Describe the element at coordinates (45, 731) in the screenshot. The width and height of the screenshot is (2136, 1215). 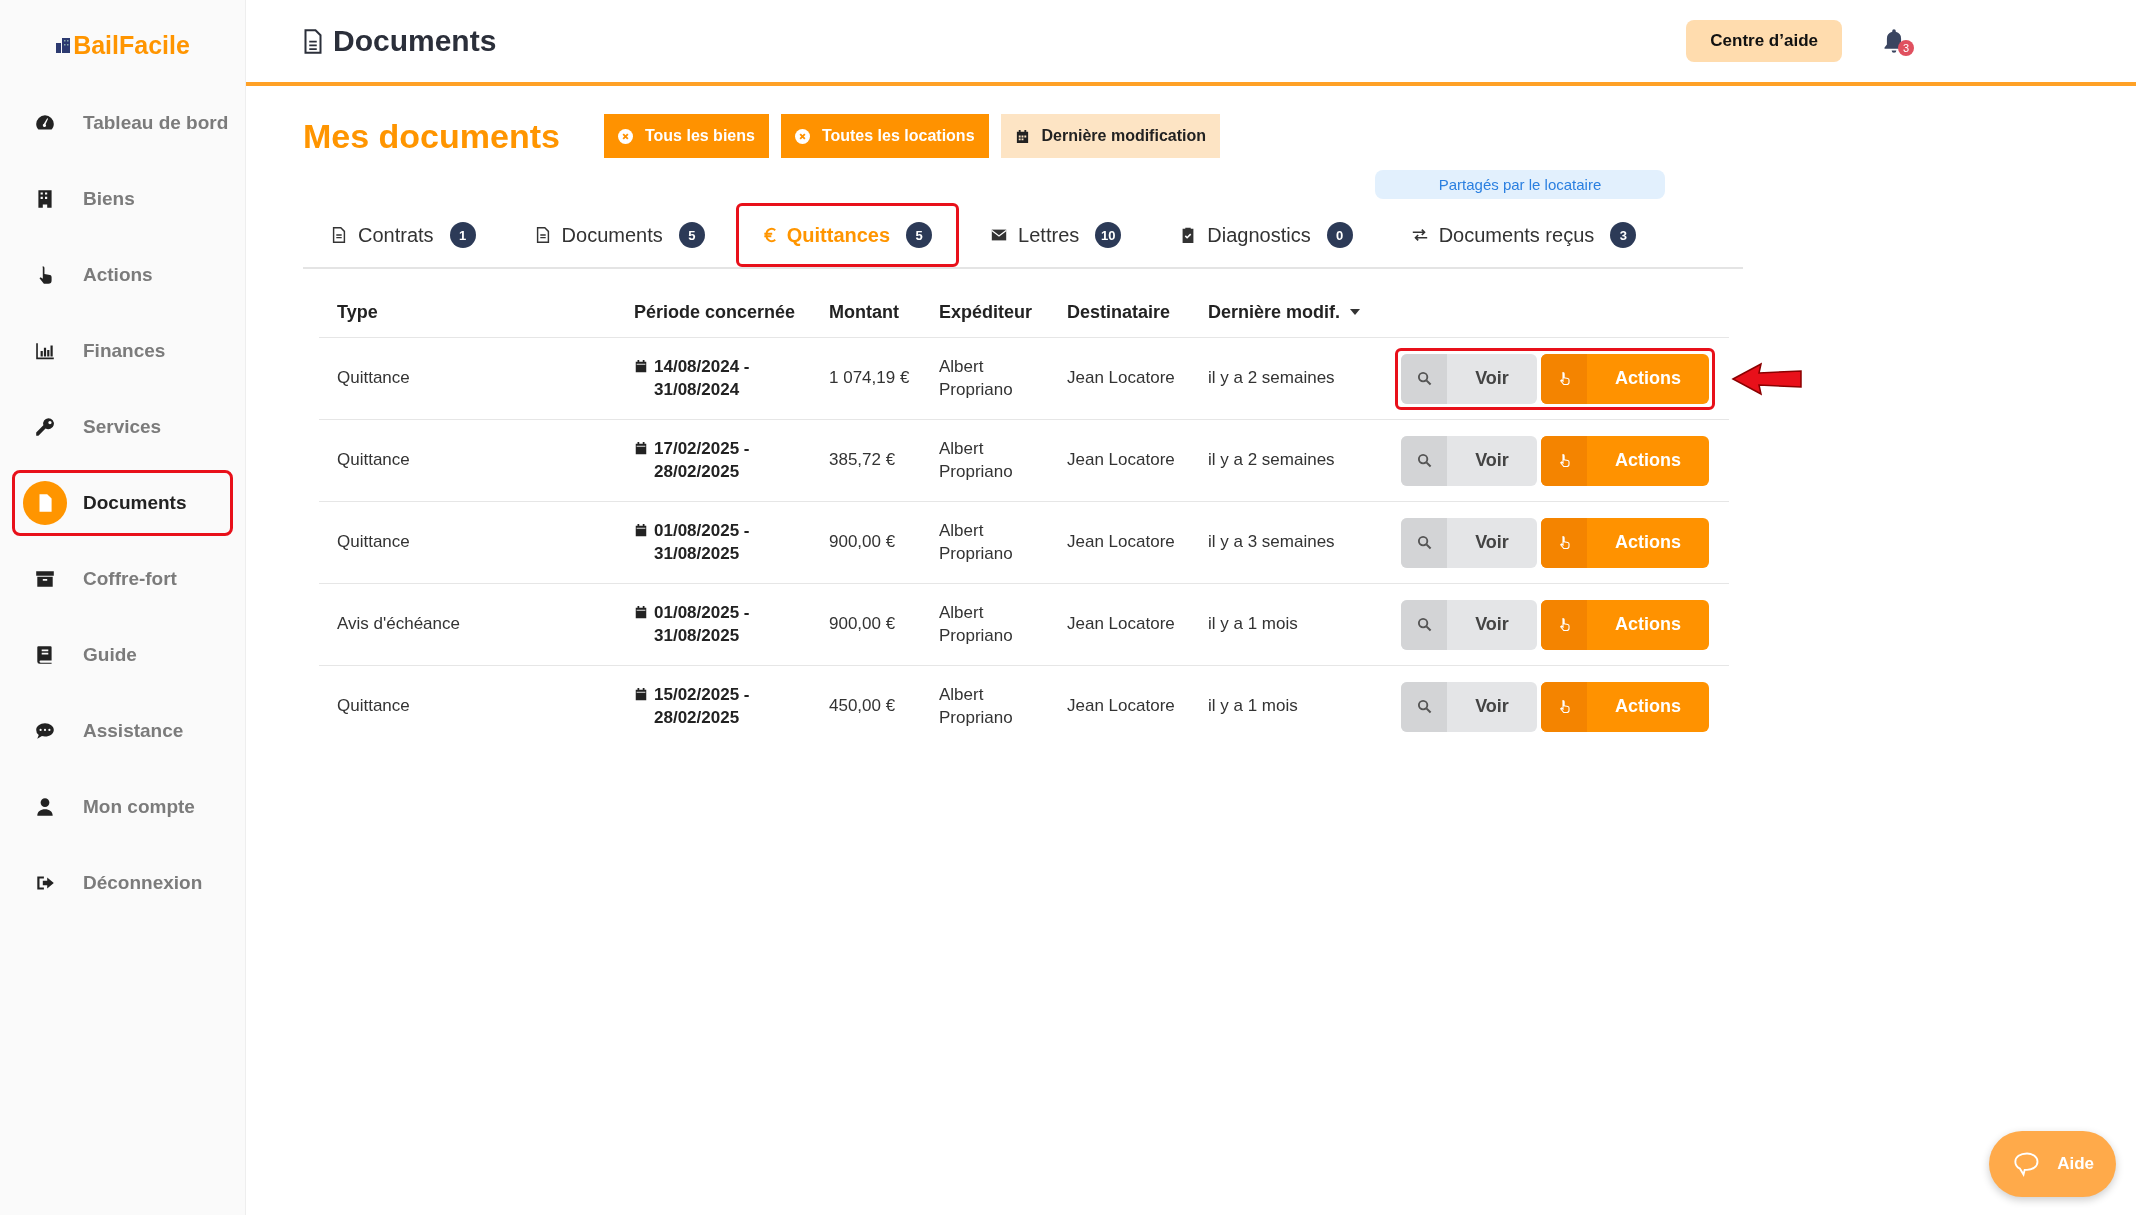
I see `chat-bubble-icon` at that location.